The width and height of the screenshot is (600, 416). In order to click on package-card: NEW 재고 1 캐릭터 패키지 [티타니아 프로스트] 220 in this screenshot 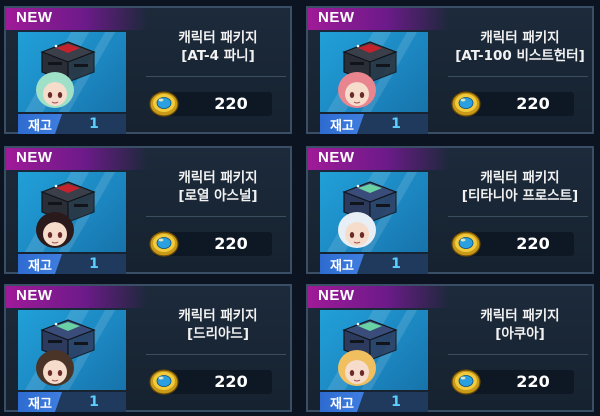, I will do `click(450, 210)`.